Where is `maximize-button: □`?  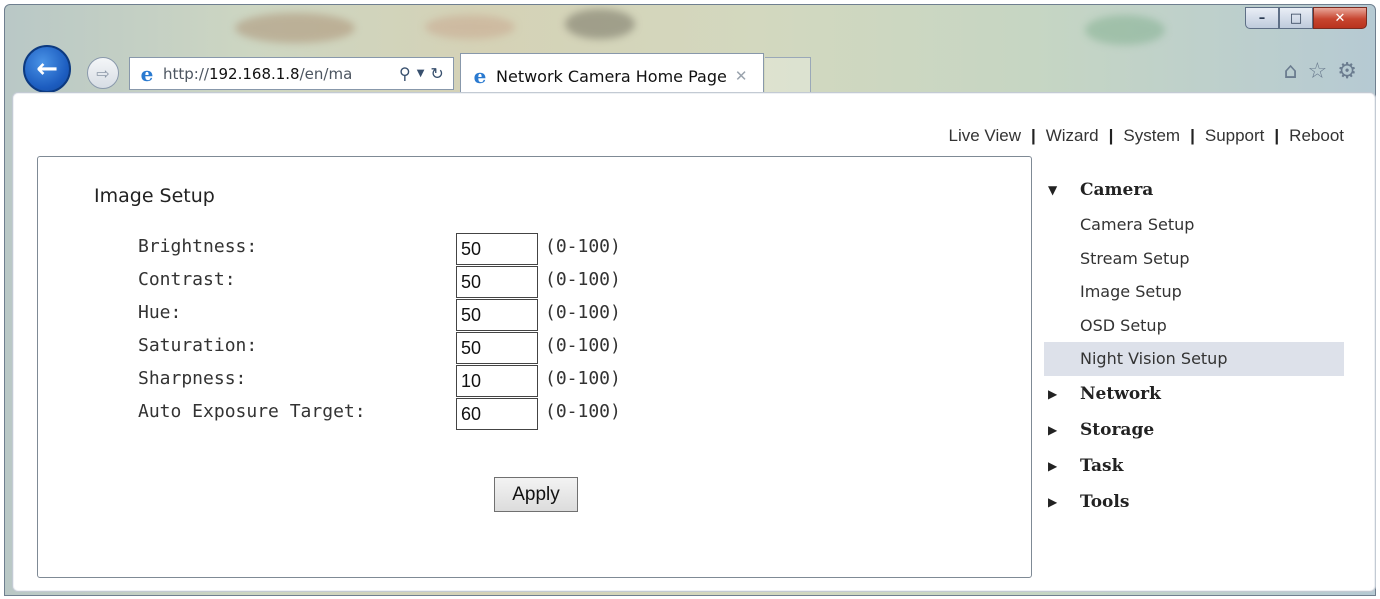
maximize-button: □ is located at coordinates (1296, 18).